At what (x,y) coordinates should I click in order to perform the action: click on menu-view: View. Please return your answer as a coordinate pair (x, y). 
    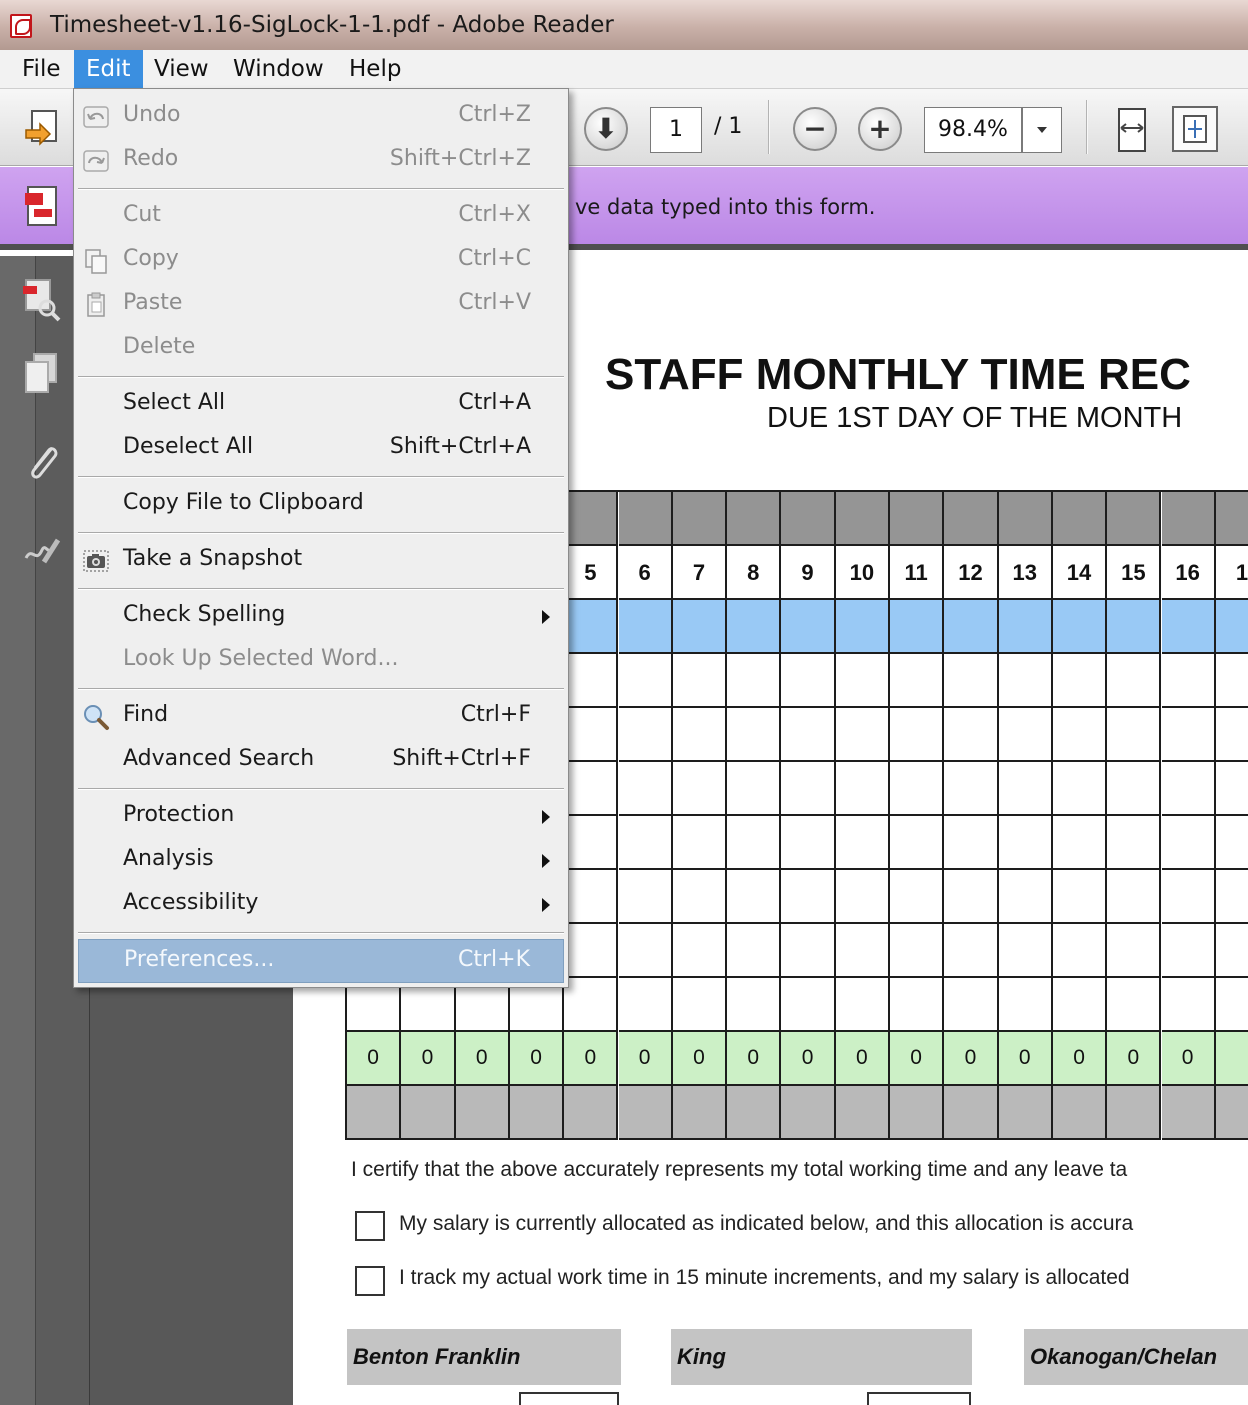
    Looking at the image, I should click on (181, 69).